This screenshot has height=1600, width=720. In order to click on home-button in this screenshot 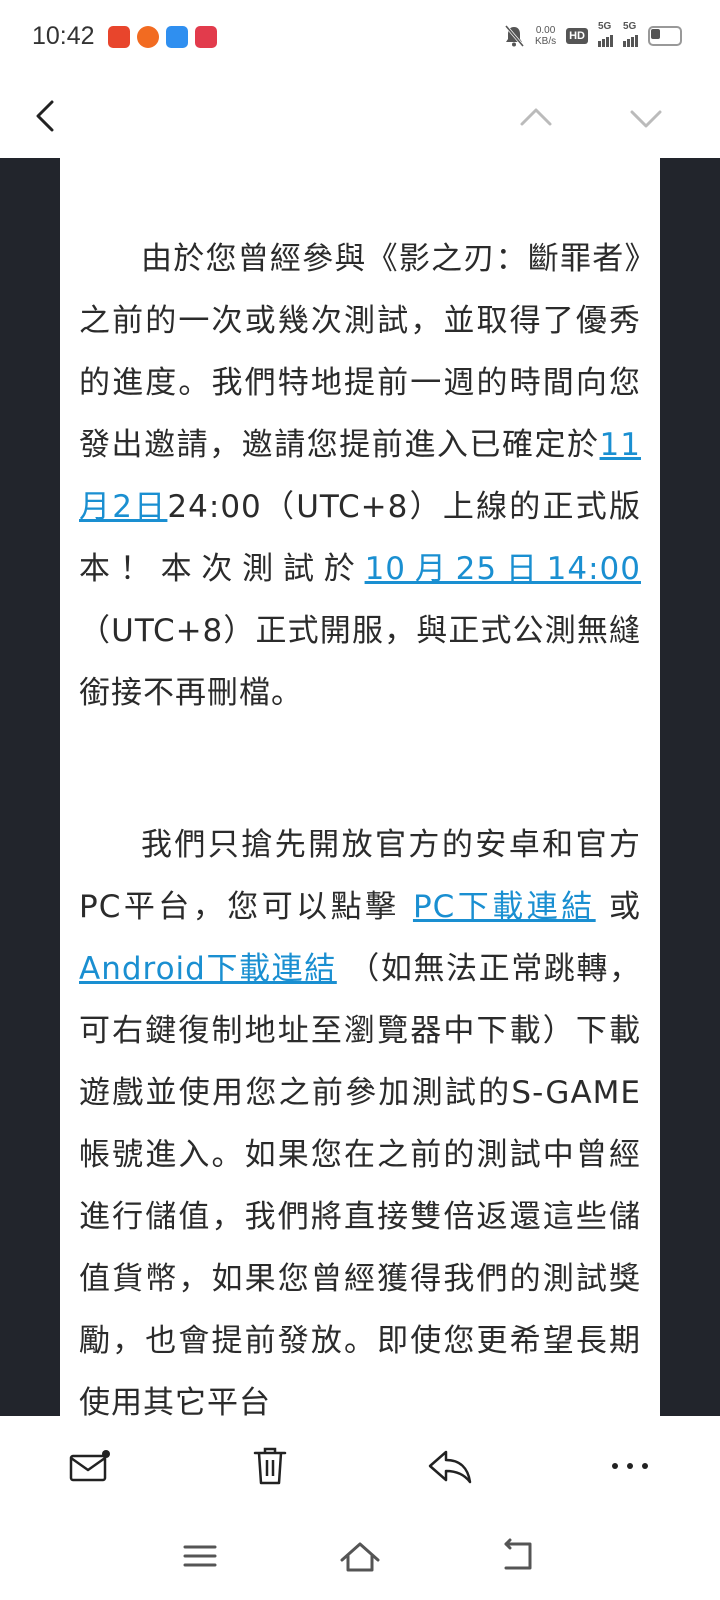, I will do `click(360, 1558)`.